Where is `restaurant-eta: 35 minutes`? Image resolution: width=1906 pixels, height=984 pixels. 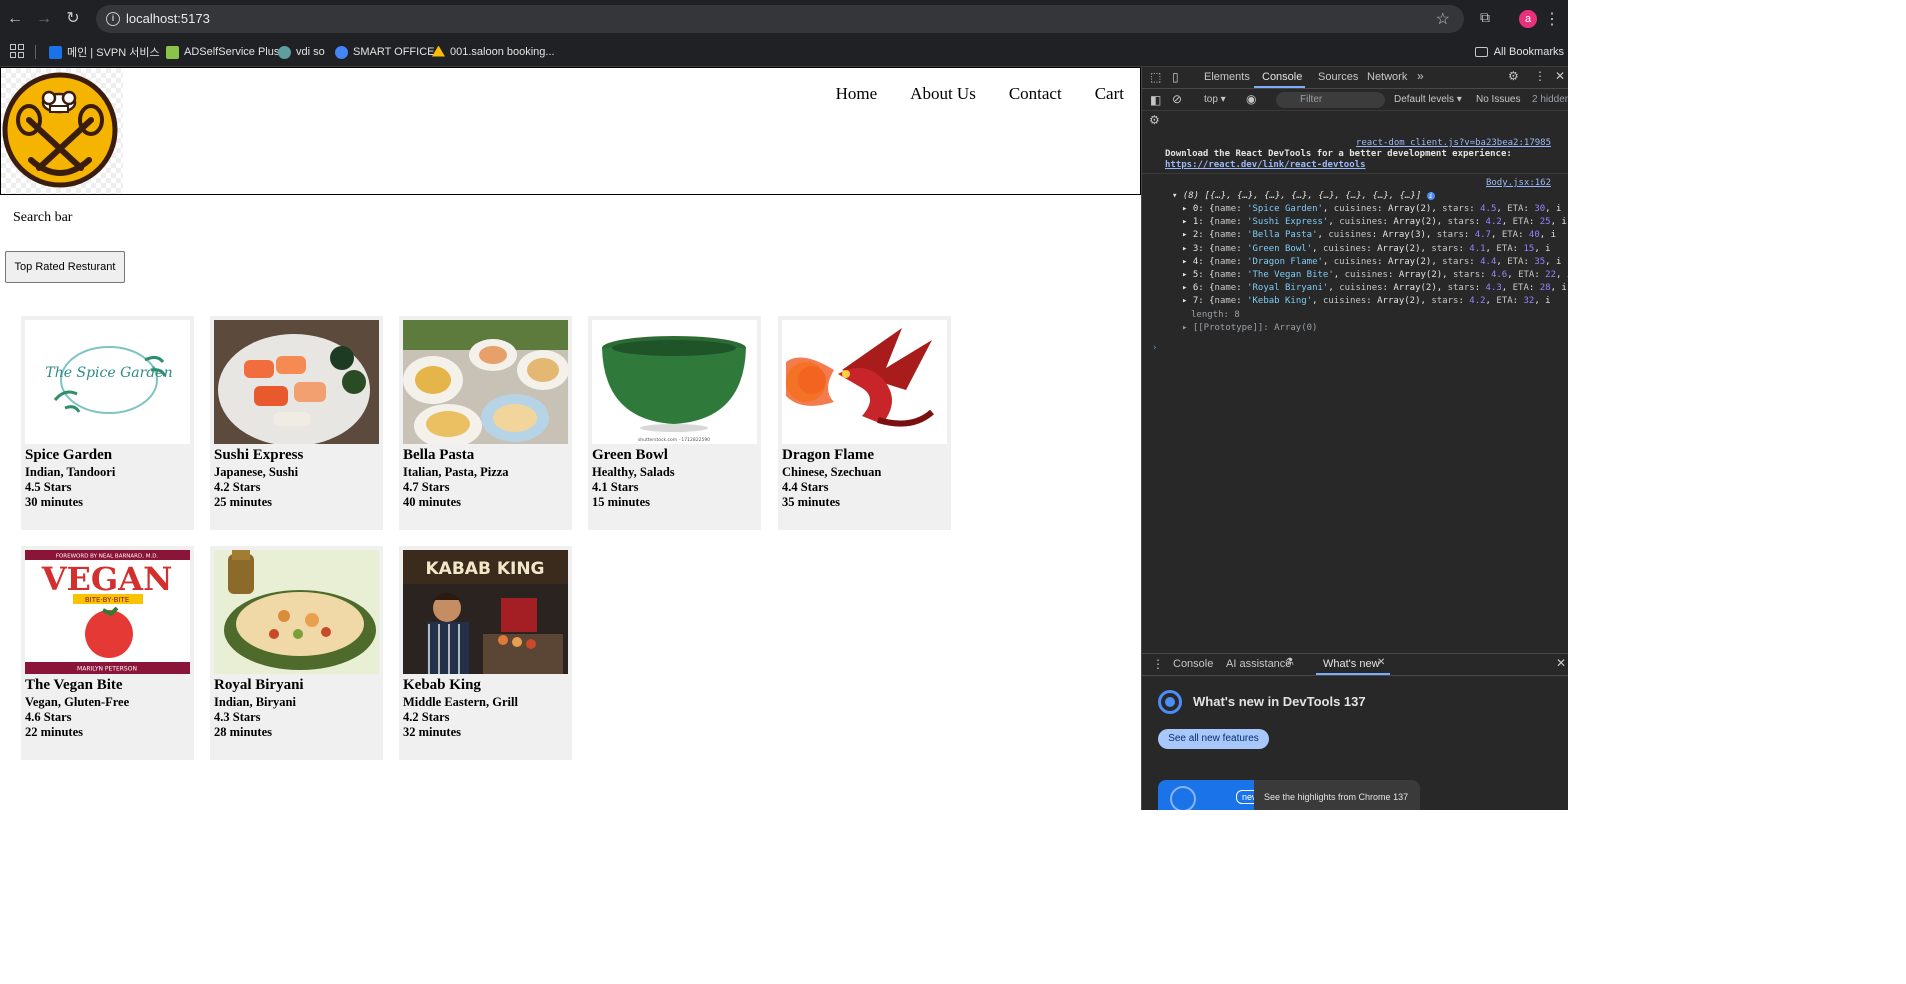
restaurant-eta: 35 minutes is located at coordinates (811, 502).